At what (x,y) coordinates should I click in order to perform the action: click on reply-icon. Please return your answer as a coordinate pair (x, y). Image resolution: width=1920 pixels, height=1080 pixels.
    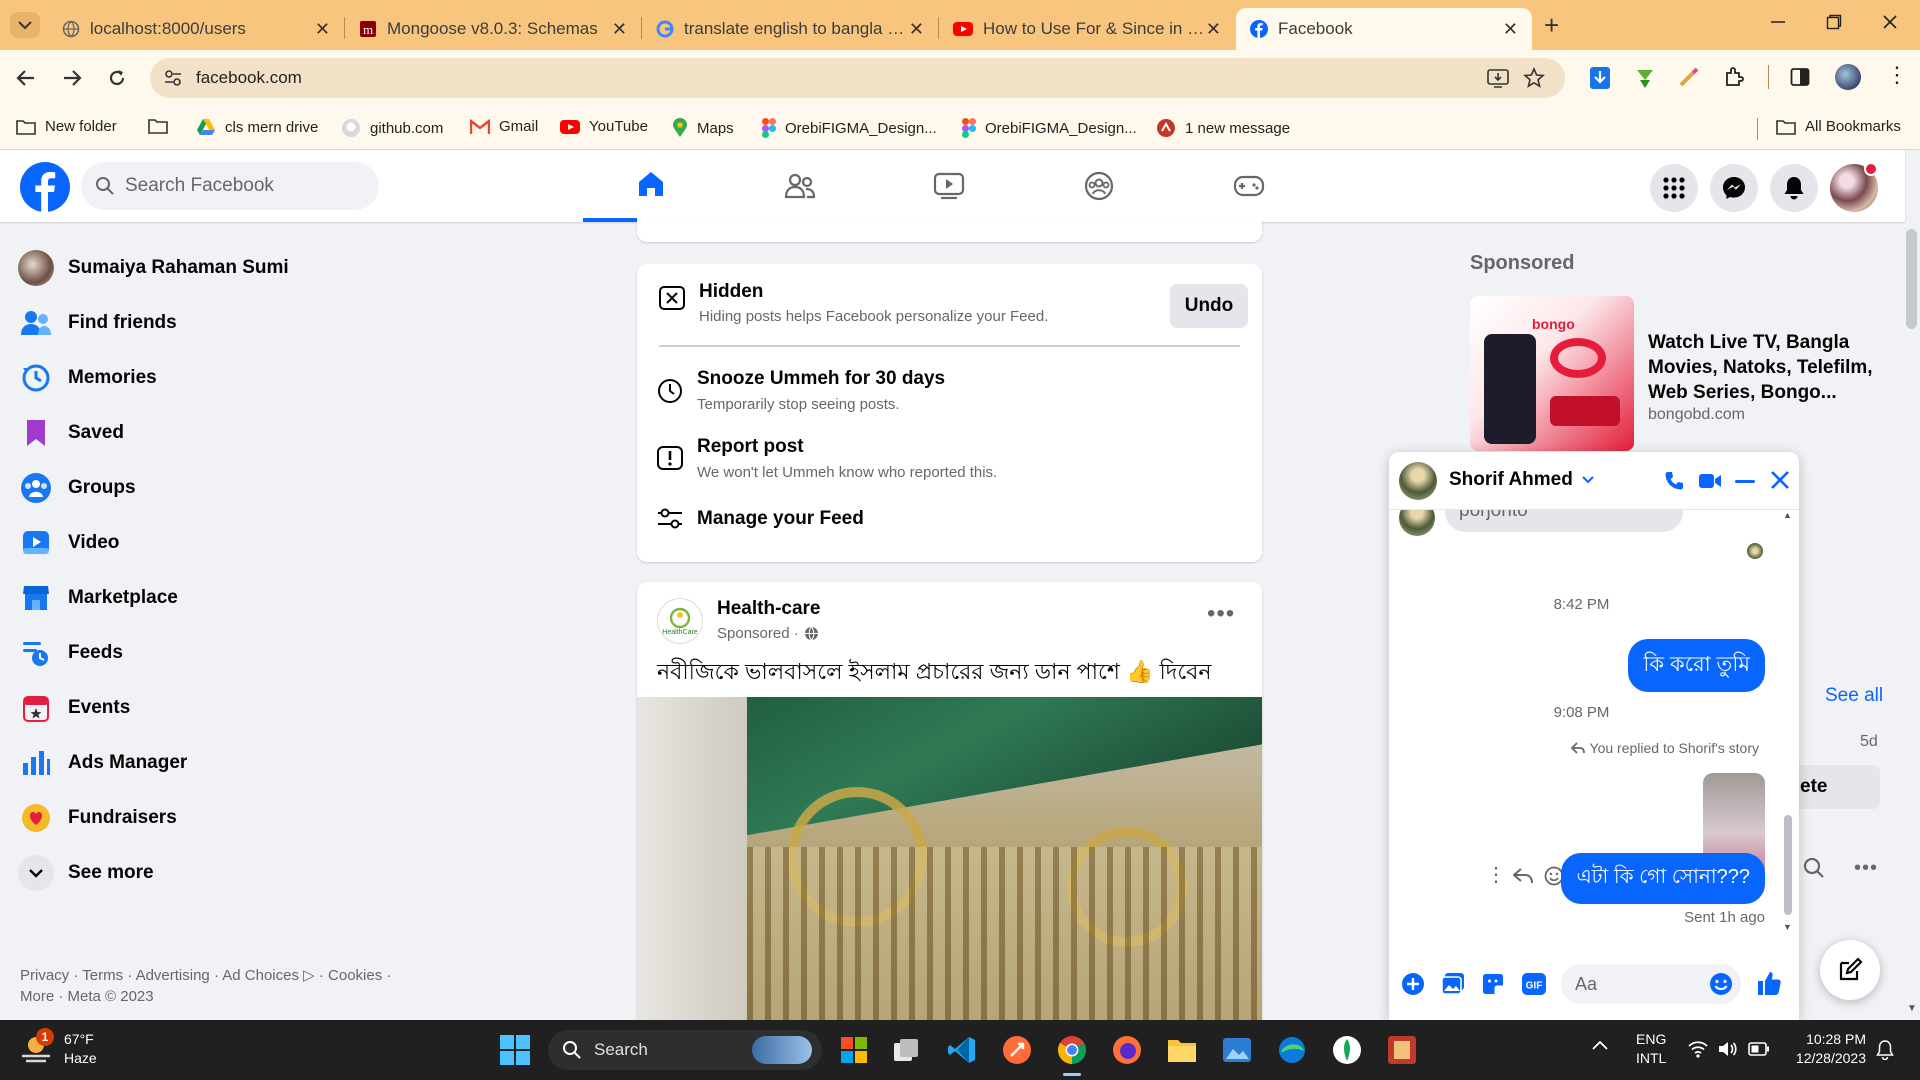
    Looking at the image, I should click on (1523, 876).